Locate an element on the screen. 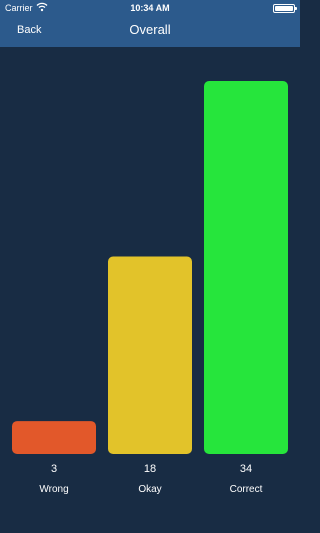 This screenshot has height=533, width=320. status-bar: Carrier 10:34 AM is located at coordinates (150, 8).